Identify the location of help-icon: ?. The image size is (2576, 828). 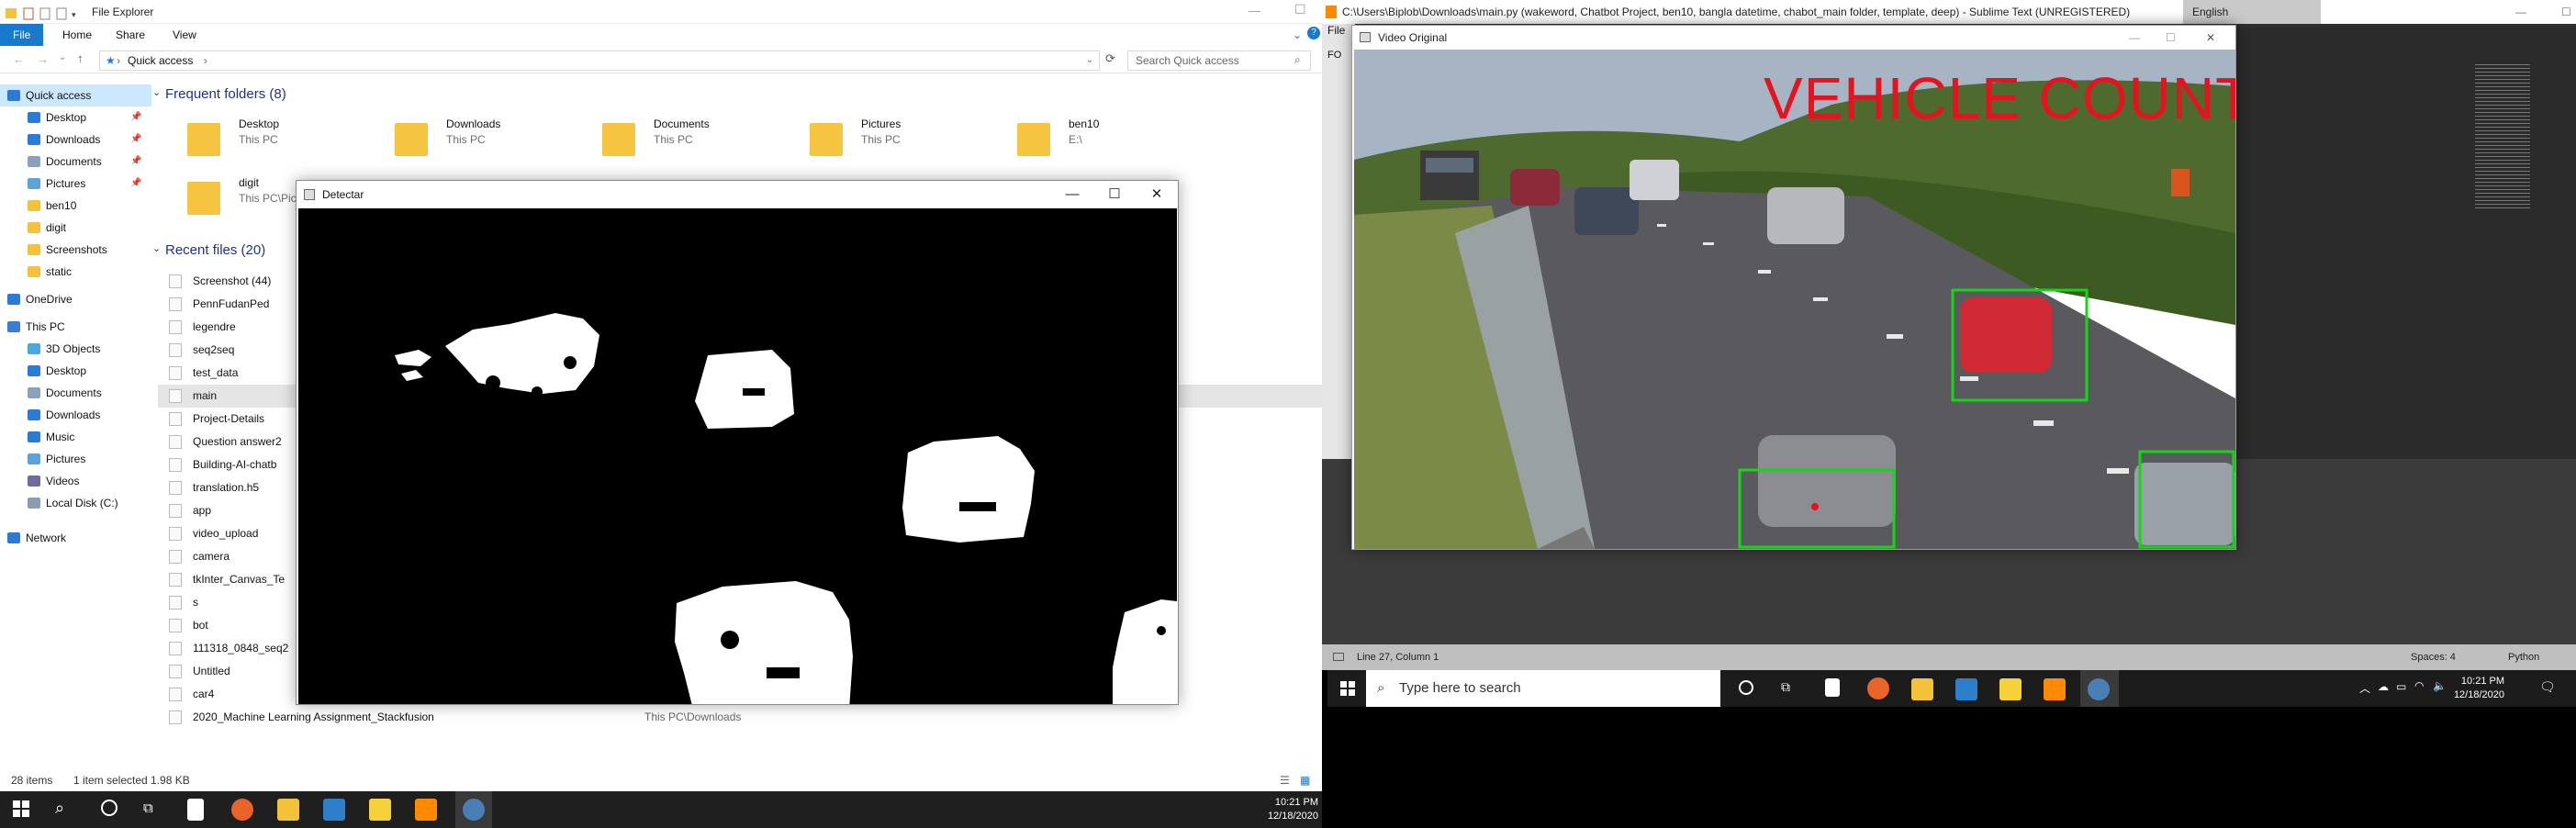
(1313, 33).